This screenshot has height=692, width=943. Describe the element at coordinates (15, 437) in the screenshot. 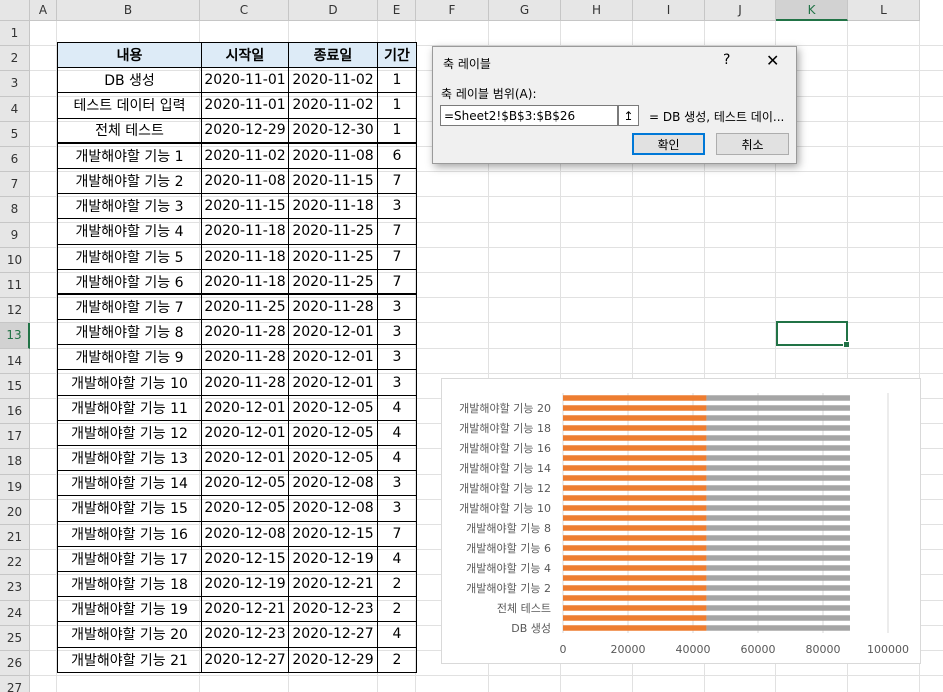

I see `row-header-17: 17` at that location.